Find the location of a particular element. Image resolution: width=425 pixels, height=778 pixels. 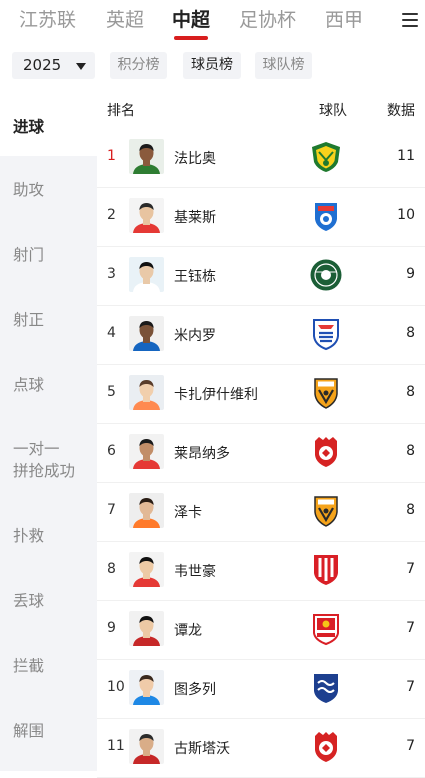

rank-number: 2 is located at coordinates (111, 215).